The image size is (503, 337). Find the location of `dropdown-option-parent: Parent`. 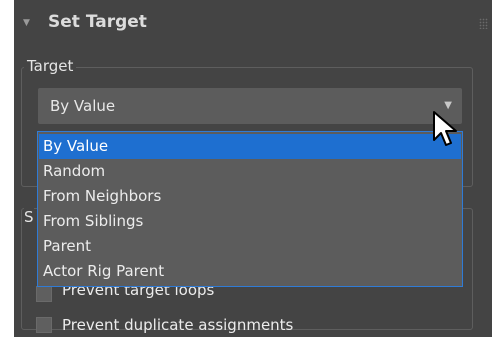

dropdown-option-parent: Parent is located at coordinates (250, 246).